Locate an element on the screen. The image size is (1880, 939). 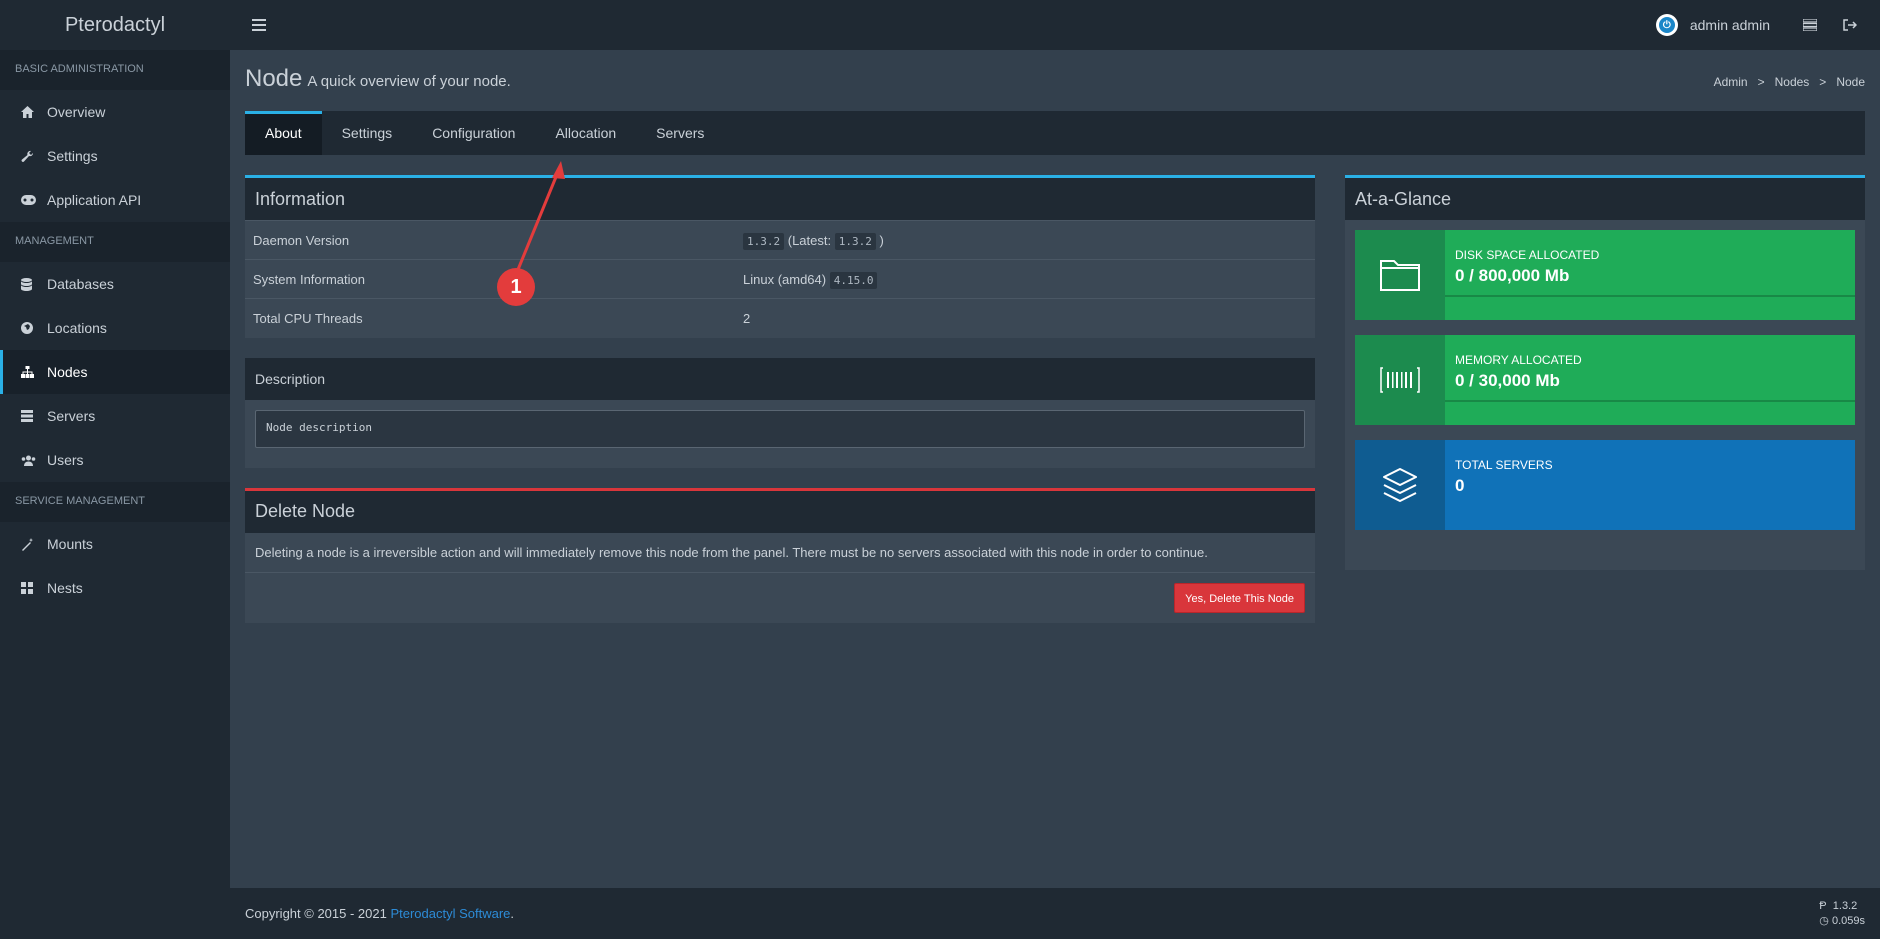
tab-allocation: Allocation is located at coordinates (585, 133).